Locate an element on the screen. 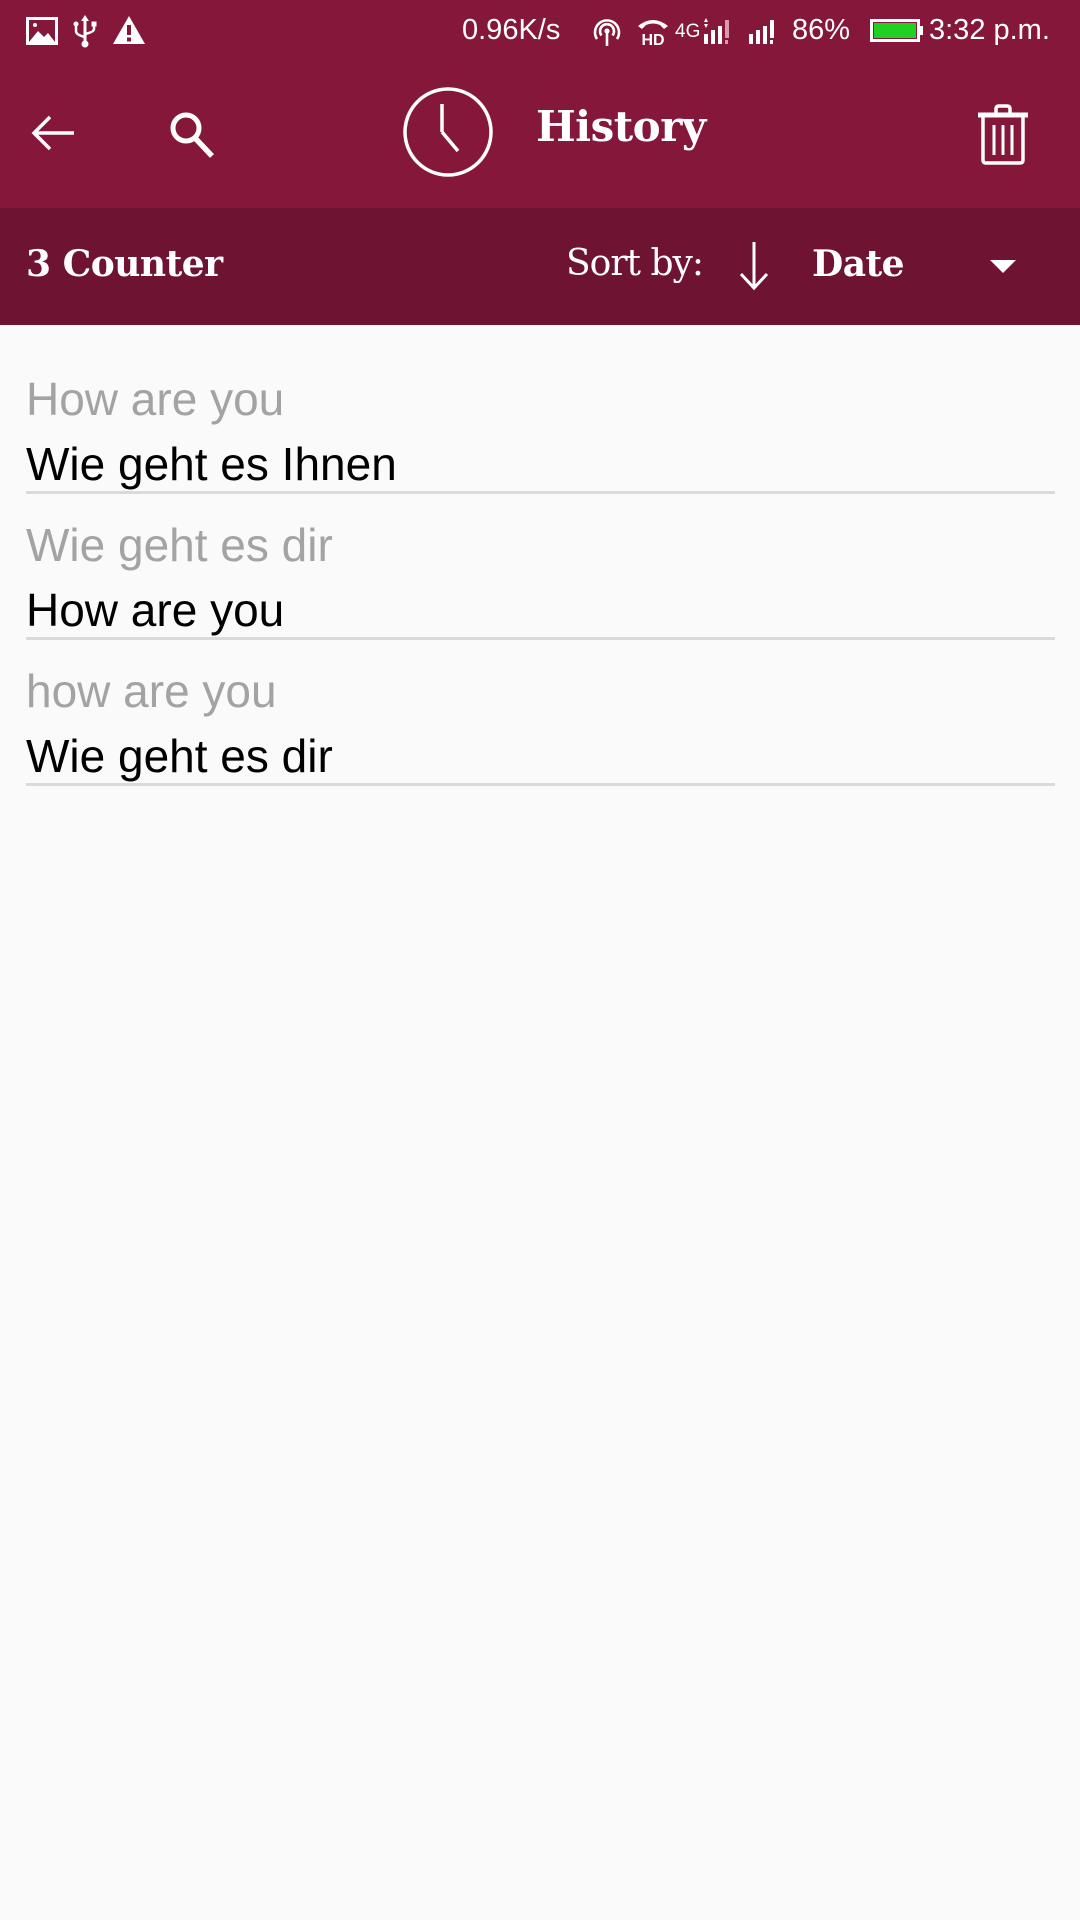 This screenshot has height=1920, width=1080. arrow-left-icon is located at coordinates (52, 133).